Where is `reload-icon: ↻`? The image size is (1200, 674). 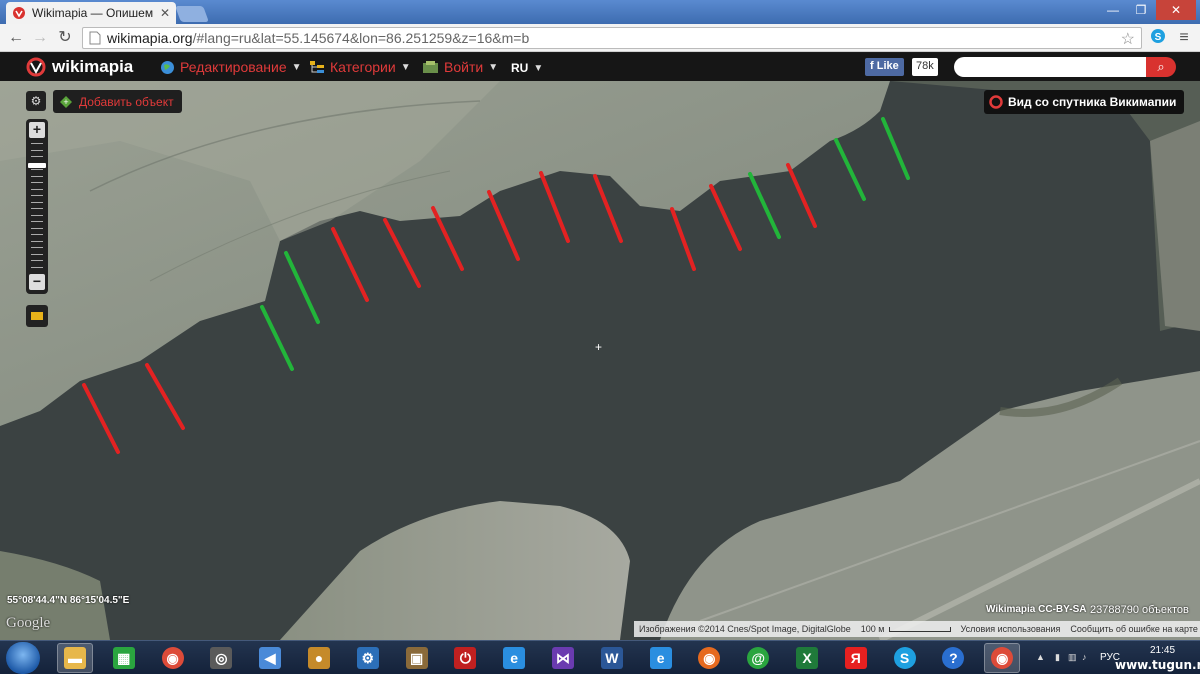 reload-icon: ↻ is located at coordinates (65, 38).